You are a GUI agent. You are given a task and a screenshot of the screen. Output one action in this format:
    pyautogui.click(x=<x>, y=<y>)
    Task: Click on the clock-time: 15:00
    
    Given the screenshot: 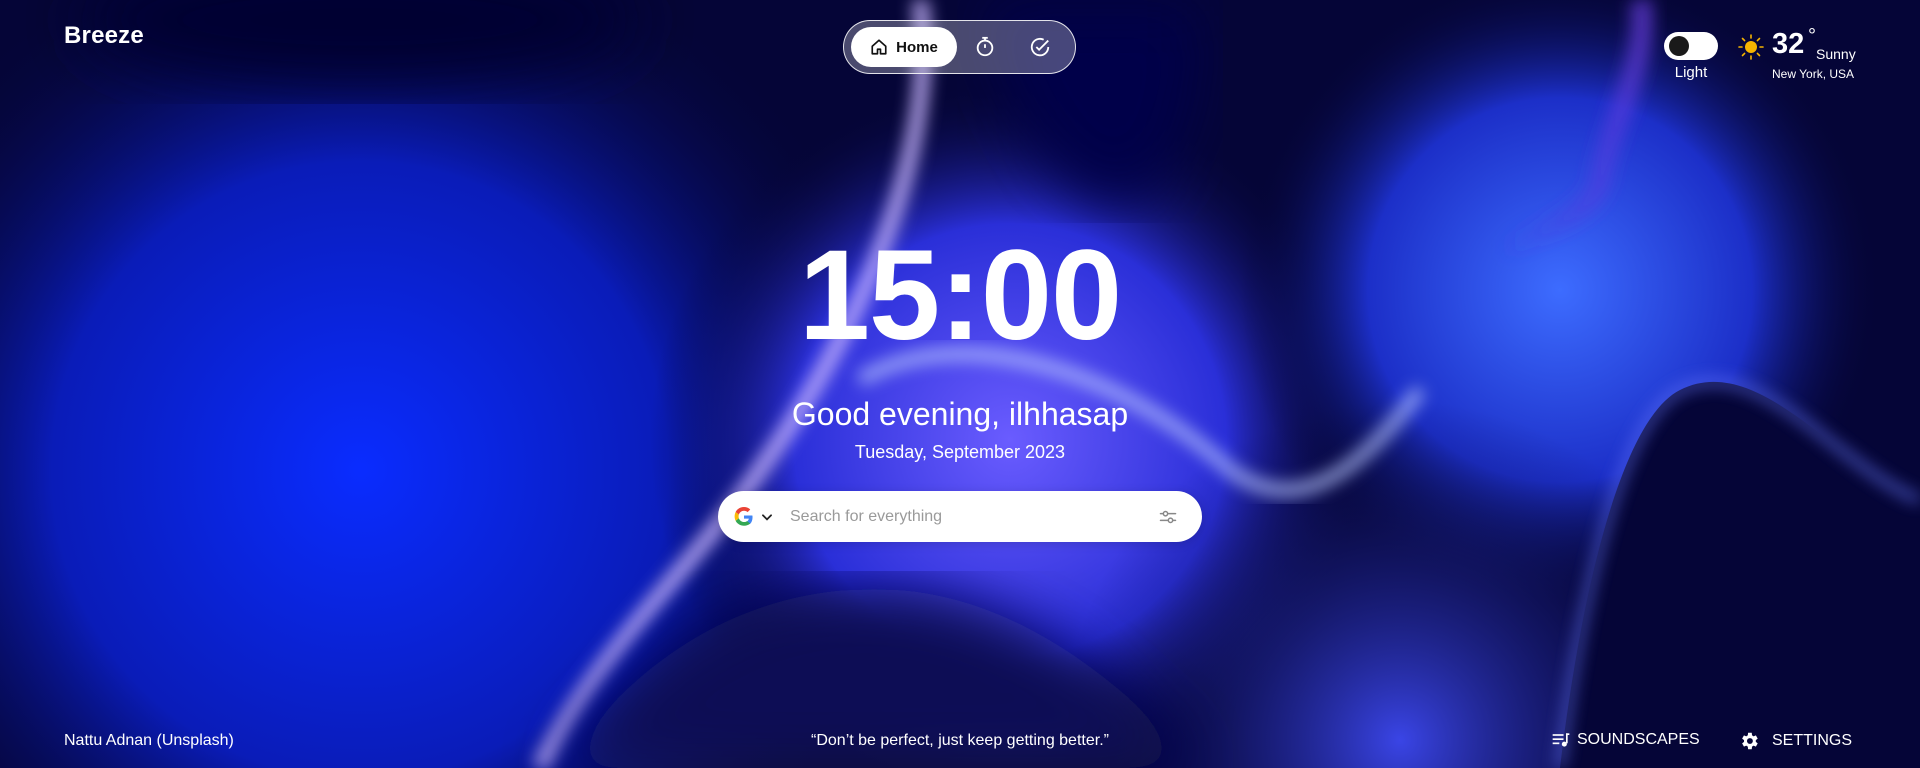 What is the action you would take?
    pyautogui.click(x=960, y=295)
    